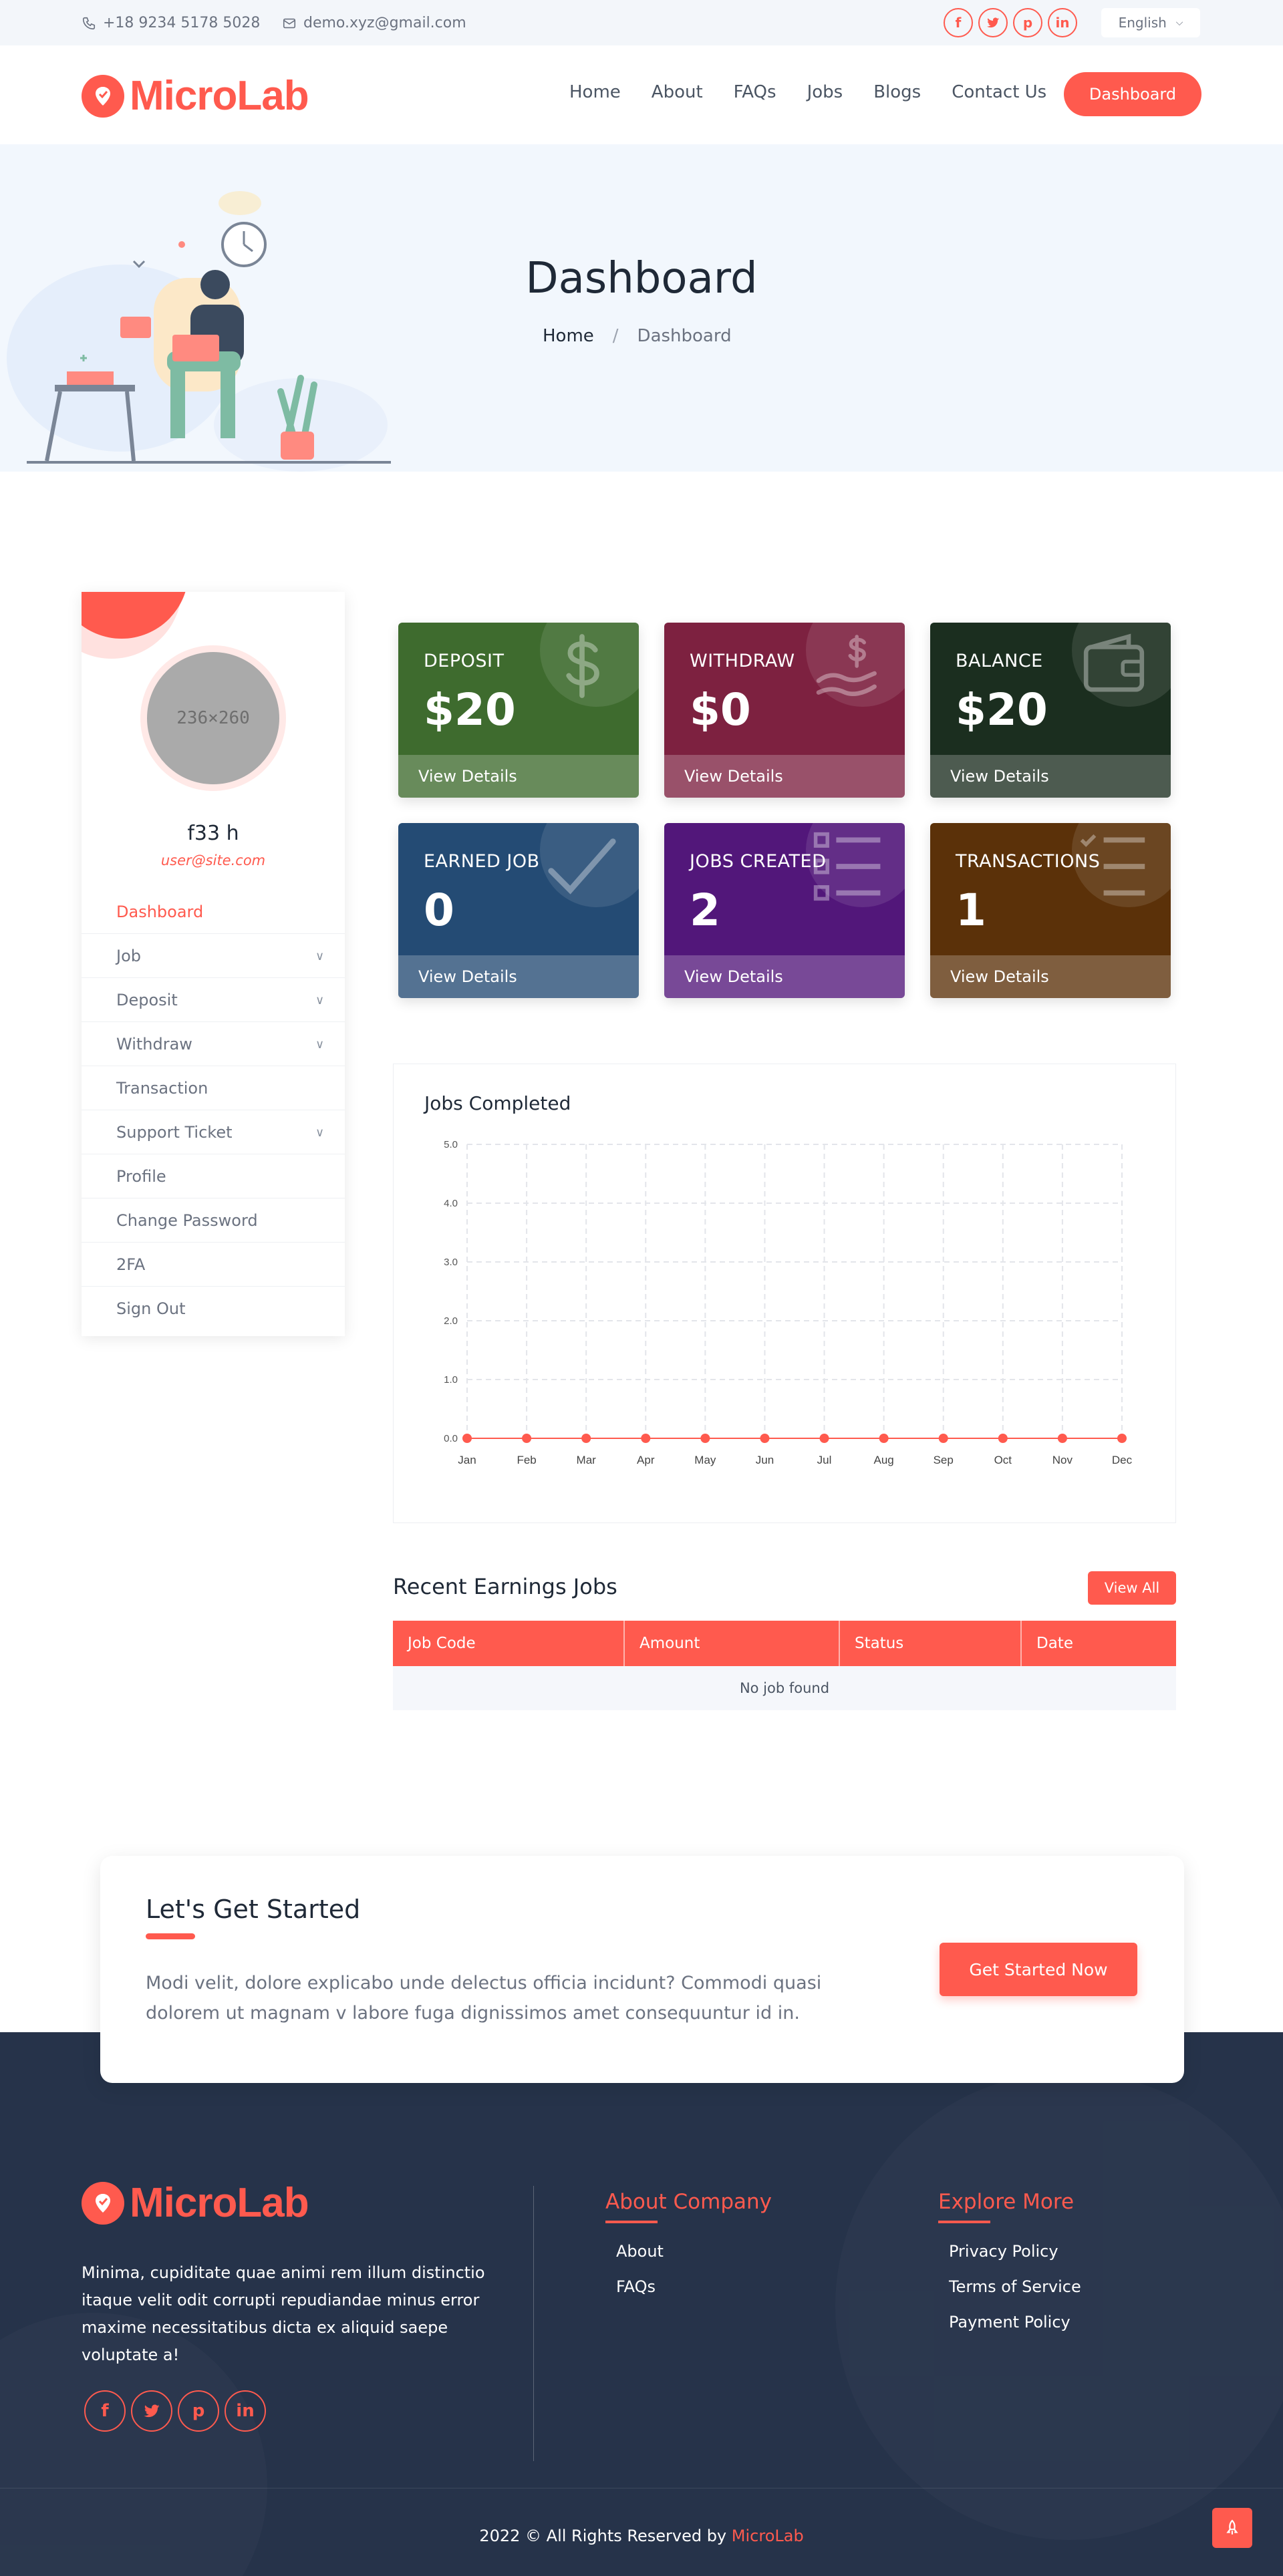  What do you see at coordinates (568, 336) in the screenshot?
I see `breadcrumb-home: Home` at bounding box center [568, 336].